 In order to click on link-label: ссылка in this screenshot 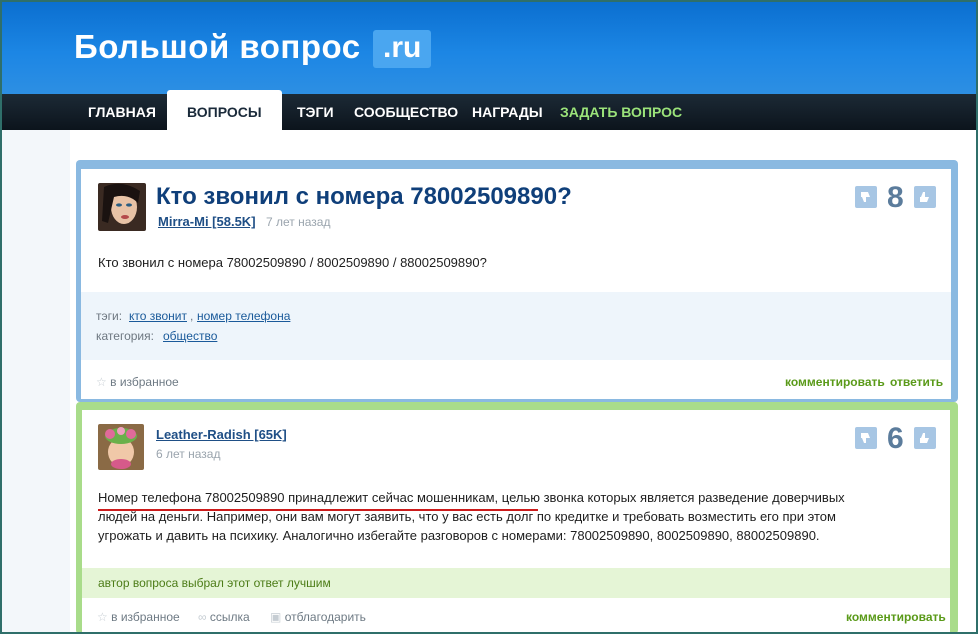, I will do `click(229, 617)`.